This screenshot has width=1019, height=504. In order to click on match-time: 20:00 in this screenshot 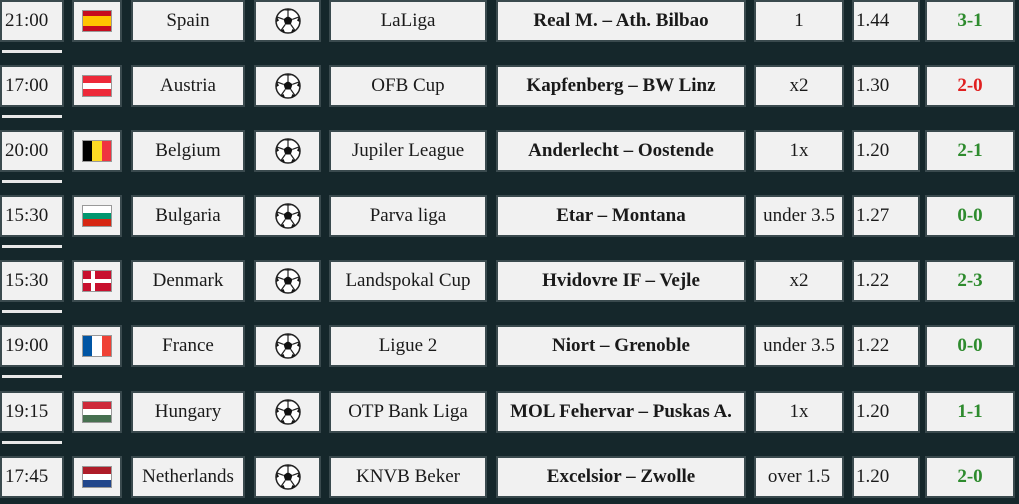, I will do `click(32, 151)`.